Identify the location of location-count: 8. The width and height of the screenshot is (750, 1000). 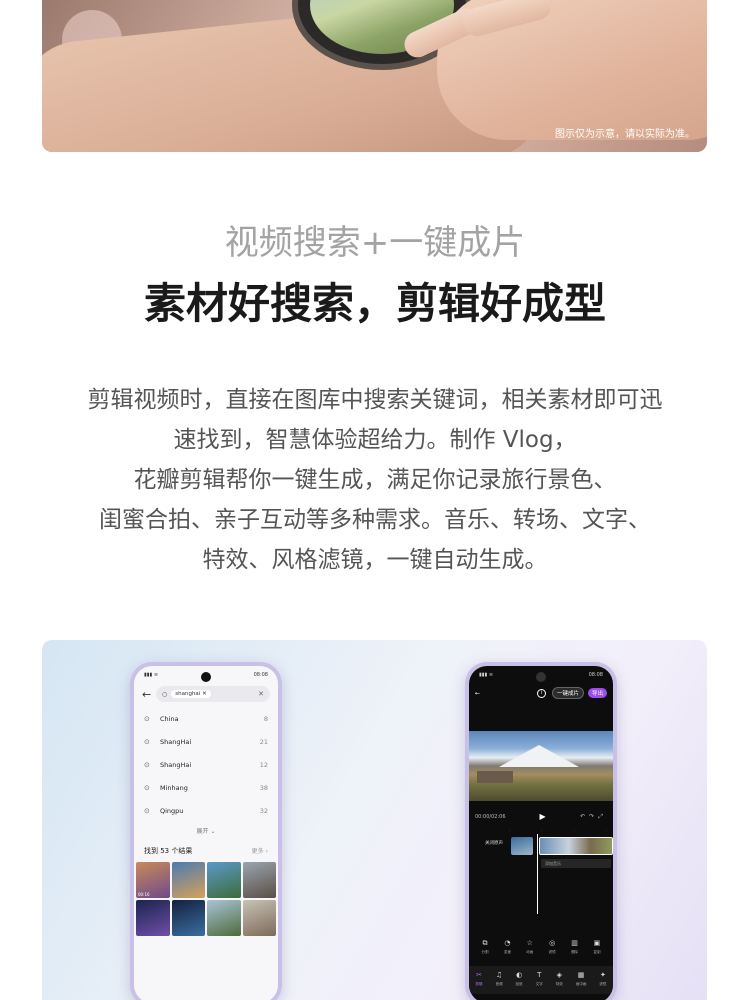
(265, 719).